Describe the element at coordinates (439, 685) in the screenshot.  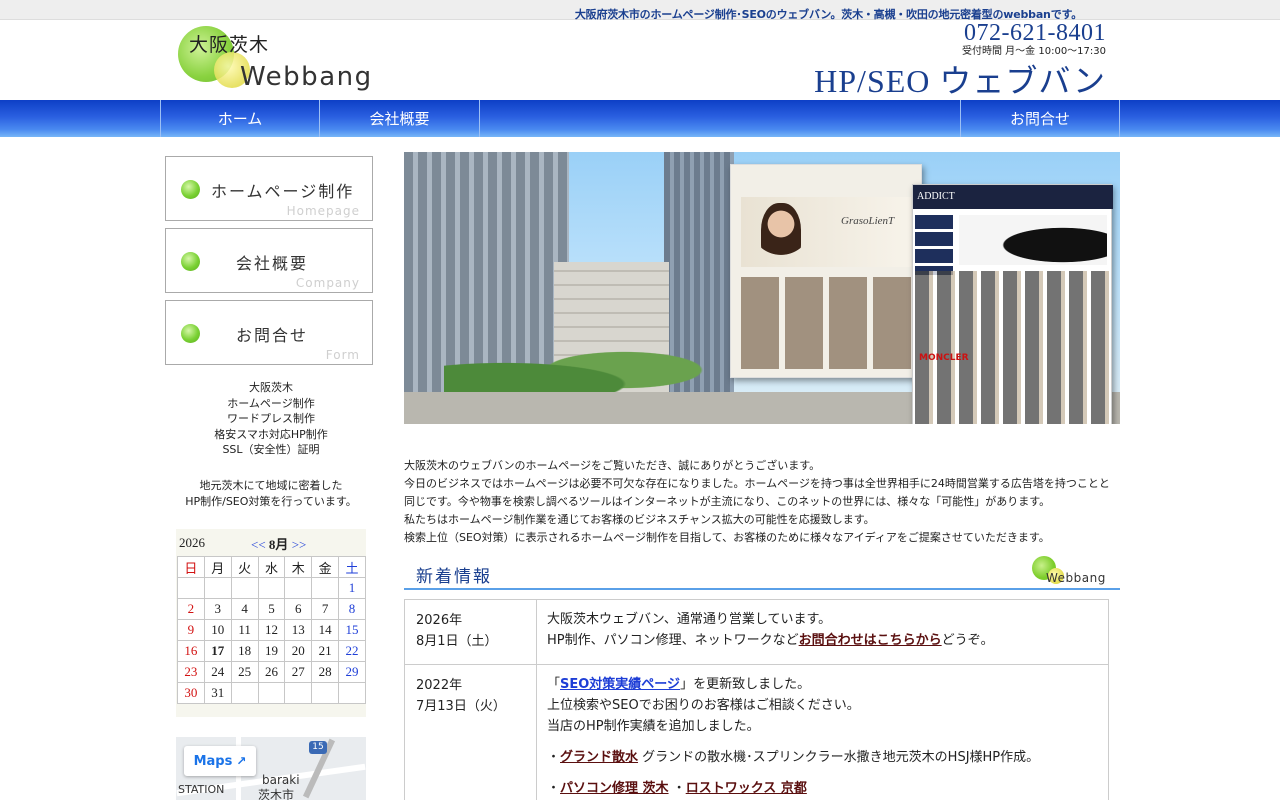
I see `news-year: 2022年` at that location.